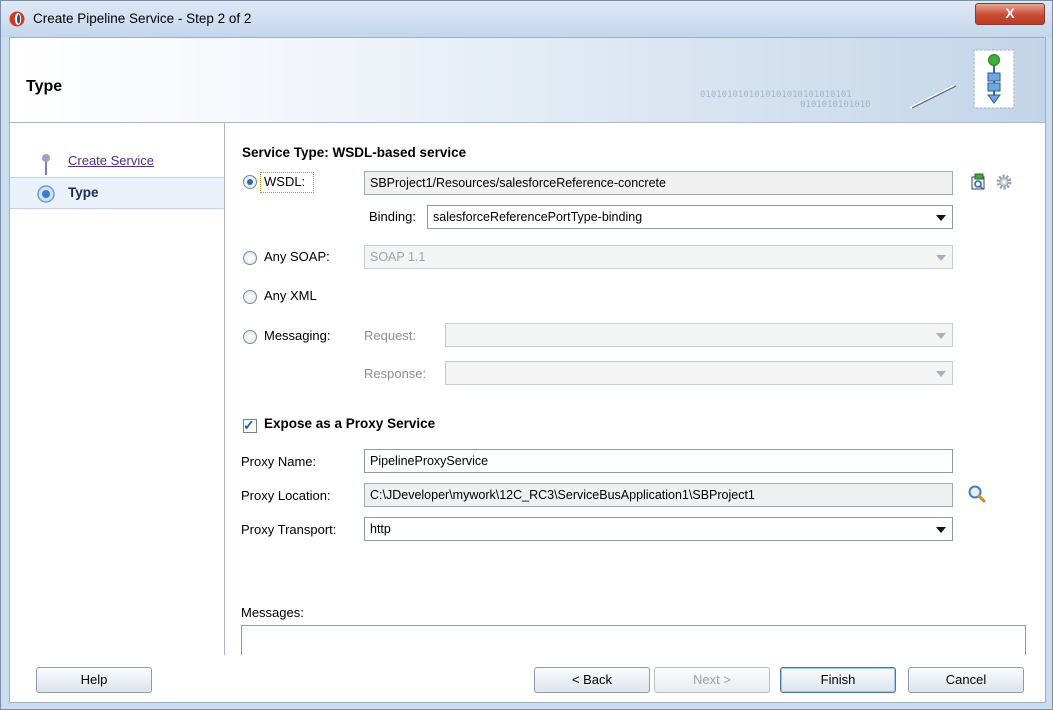 The height and width of the screenshot is (710, 1053). Describe the element at coordinates (297, 335) in the screenshot. I see `messaging-label: Messaging:` at that location.